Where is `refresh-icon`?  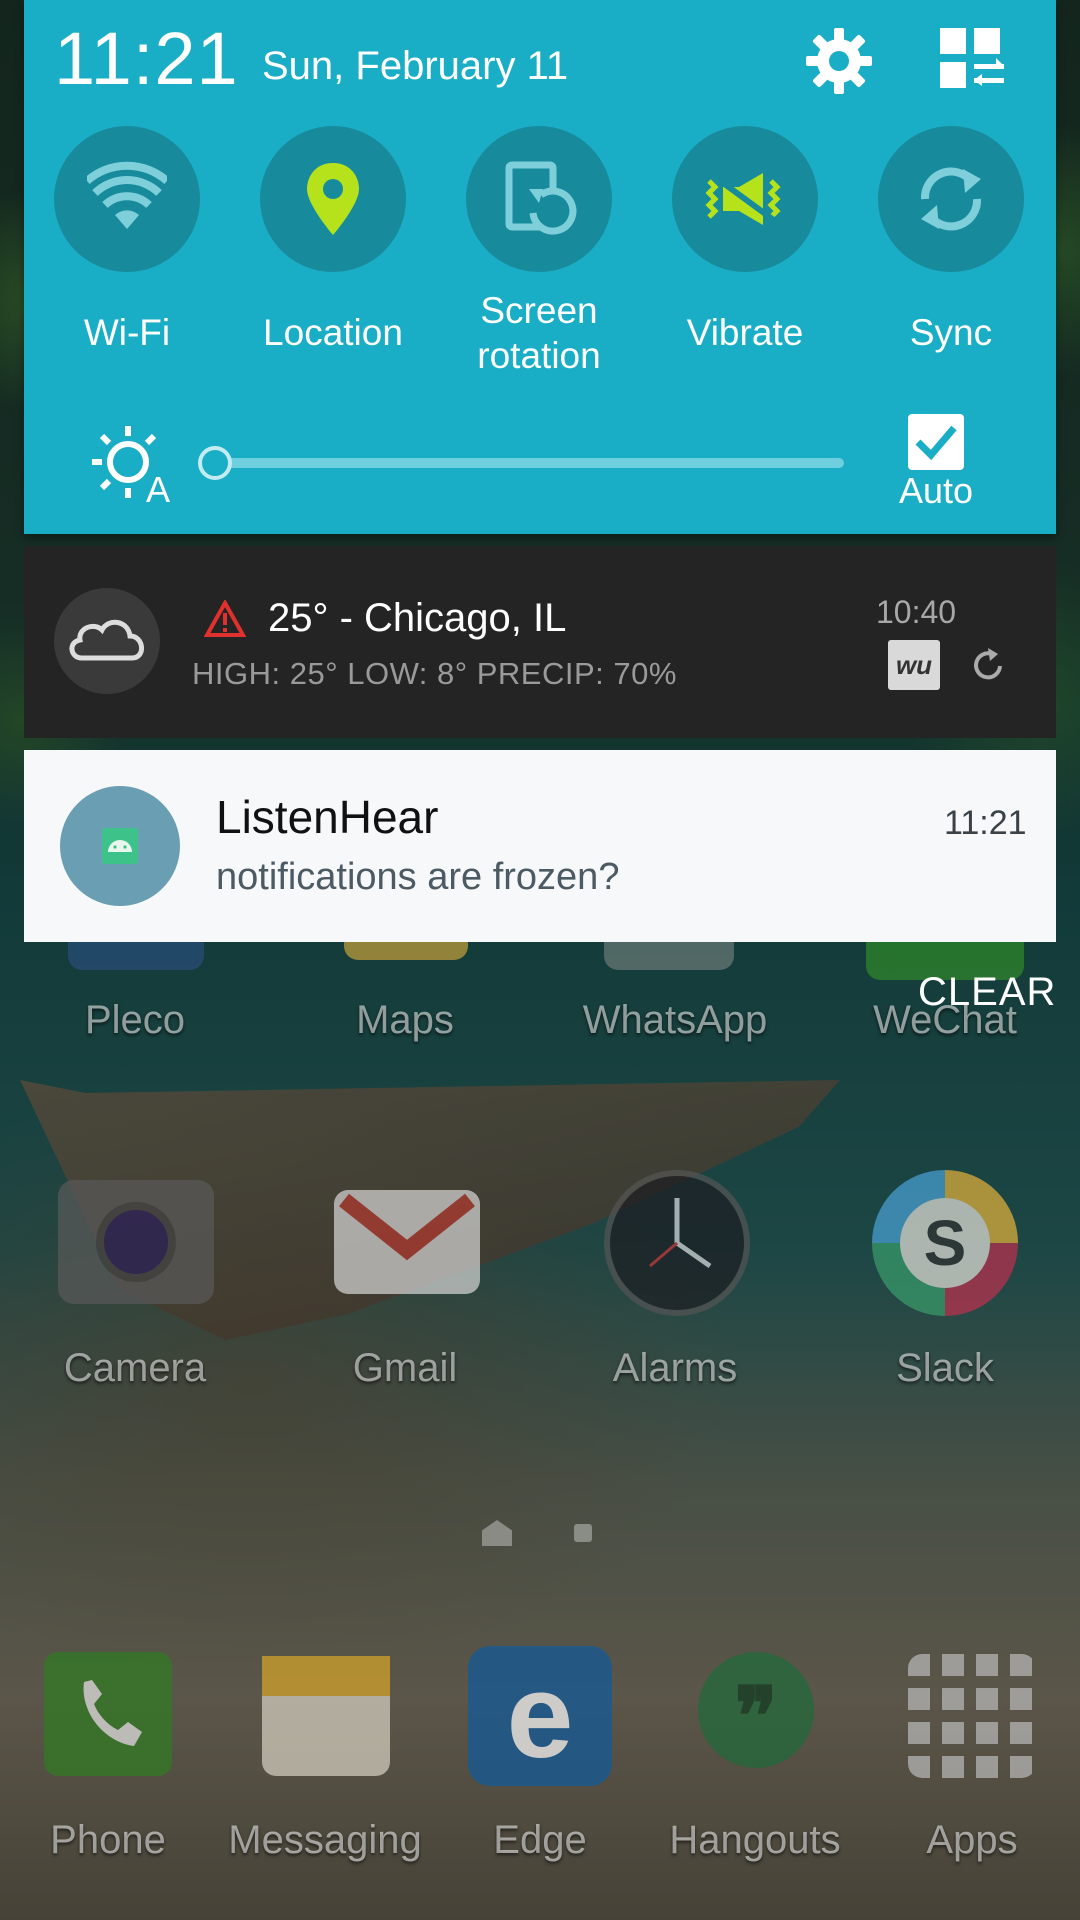 refresh-icon is located at coordinates (988, 668).